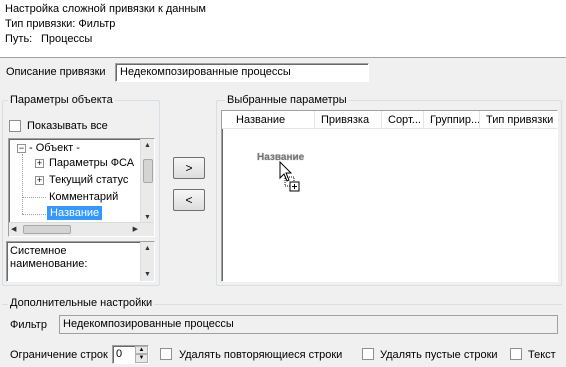 Image resolution: width=566 pixels, height=367 pixels. What do you see at coordinates (83, 197) in the screenshot?
I see `tree-item-comment: Комментарий` at bounding box center [83, 197].